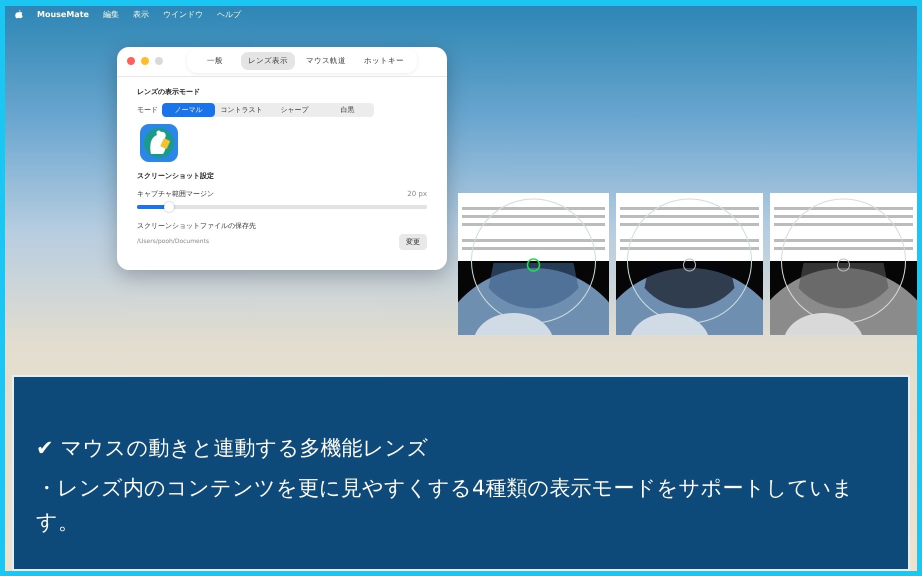  I want to click on app-icon, so click(159, 142).